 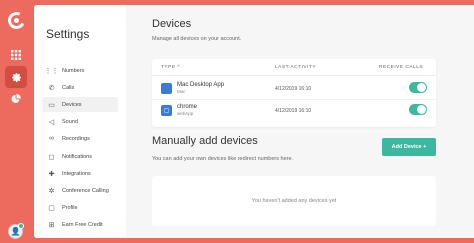 What do you see at coordinates (187, 107) in the screenshot?
I see `device-name: chrome` at bounding box center [187, 107].